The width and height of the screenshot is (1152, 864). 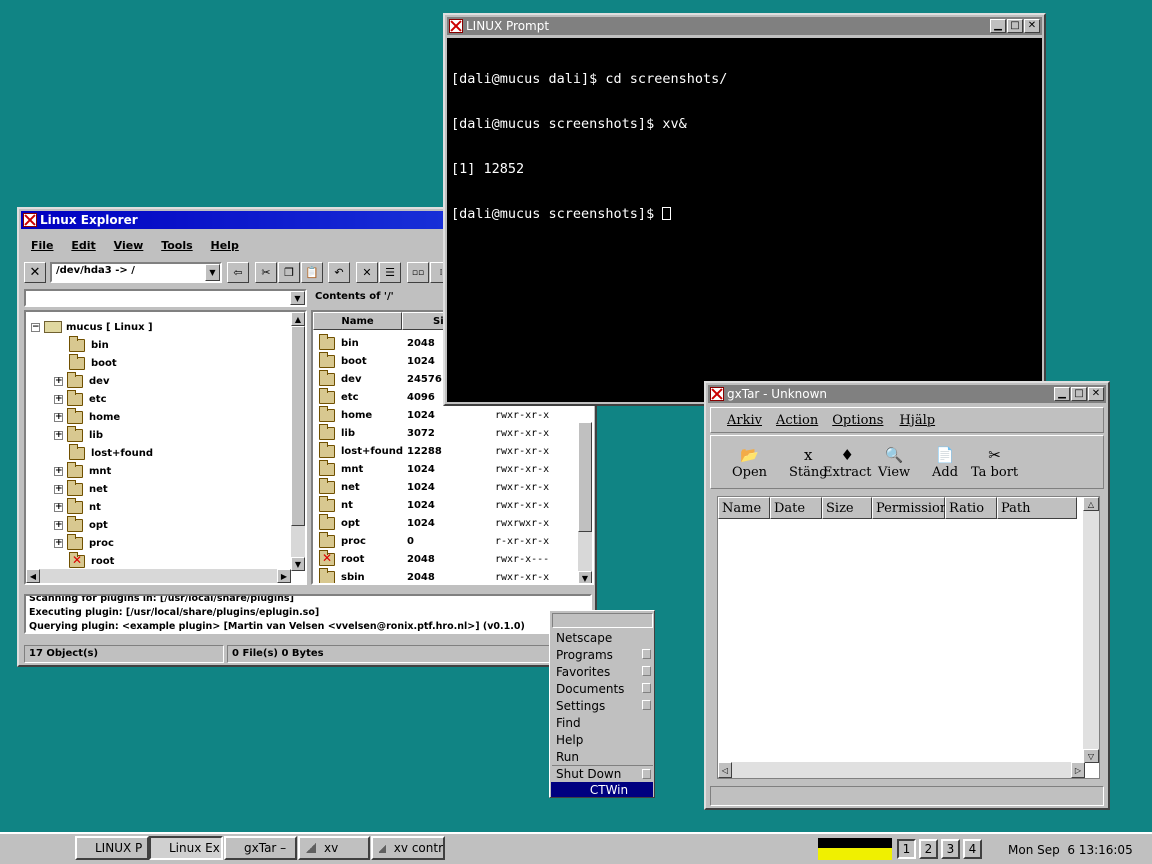 I want to click on combo-arrow-icon: ▼, so click(x=212, y=272).